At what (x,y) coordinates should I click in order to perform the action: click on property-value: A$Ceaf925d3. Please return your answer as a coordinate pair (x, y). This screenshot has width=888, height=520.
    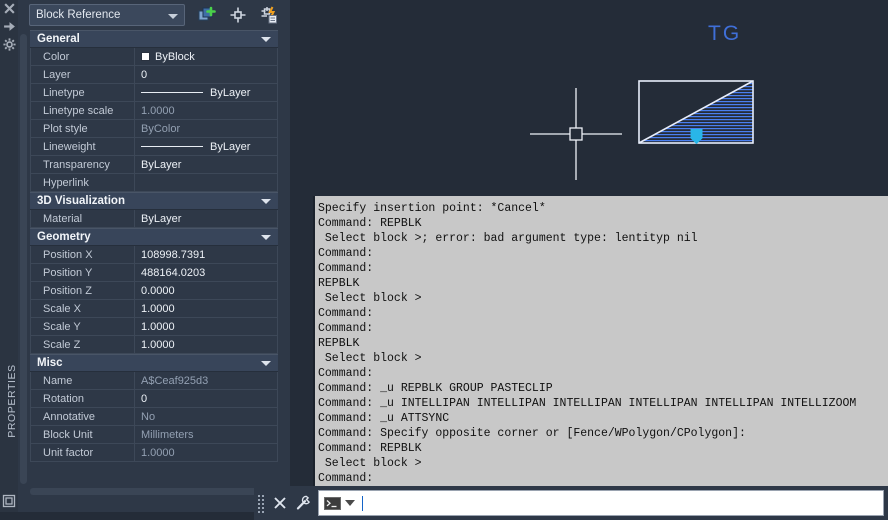
    Looking at the image, I should click on (206, 380).